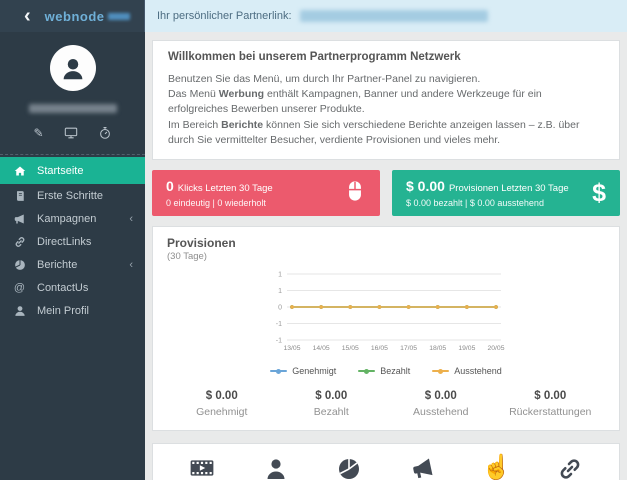 The image size is (627, 480). I want to click on clicks-value: 0, so click(170, 185).